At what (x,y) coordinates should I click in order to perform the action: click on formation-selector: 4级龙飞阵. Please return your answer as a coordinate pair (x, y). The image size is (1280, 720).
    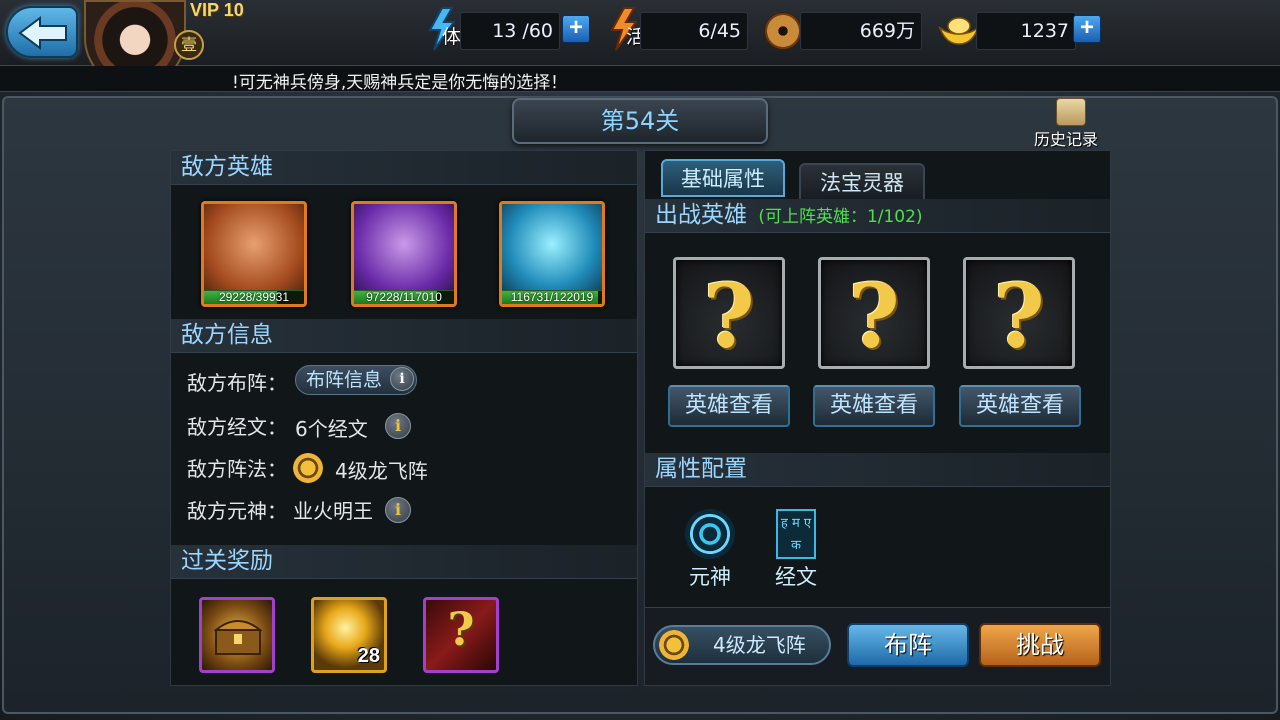
    Looking at the image, I should click on (742, 645).